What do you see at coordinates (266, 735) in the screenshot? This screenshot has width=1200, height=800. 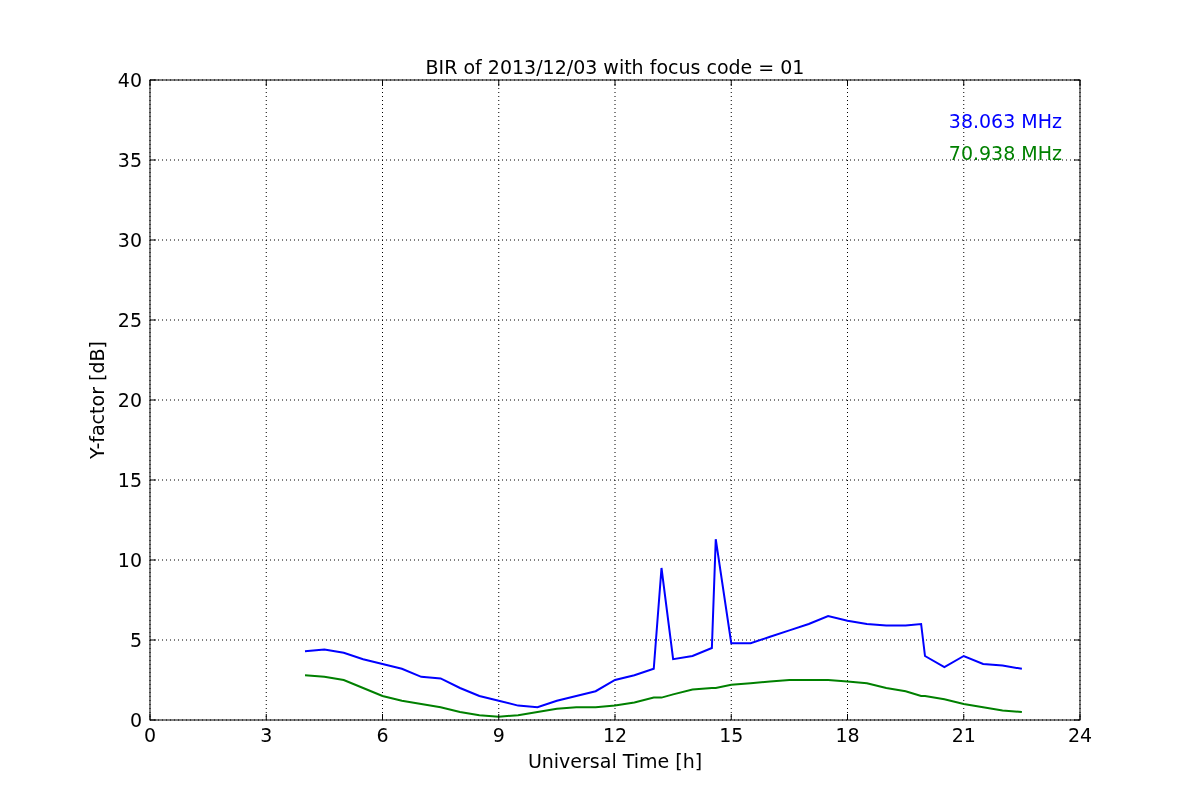 I see `x-tick-label: 3` at bounding box center [266, 735].